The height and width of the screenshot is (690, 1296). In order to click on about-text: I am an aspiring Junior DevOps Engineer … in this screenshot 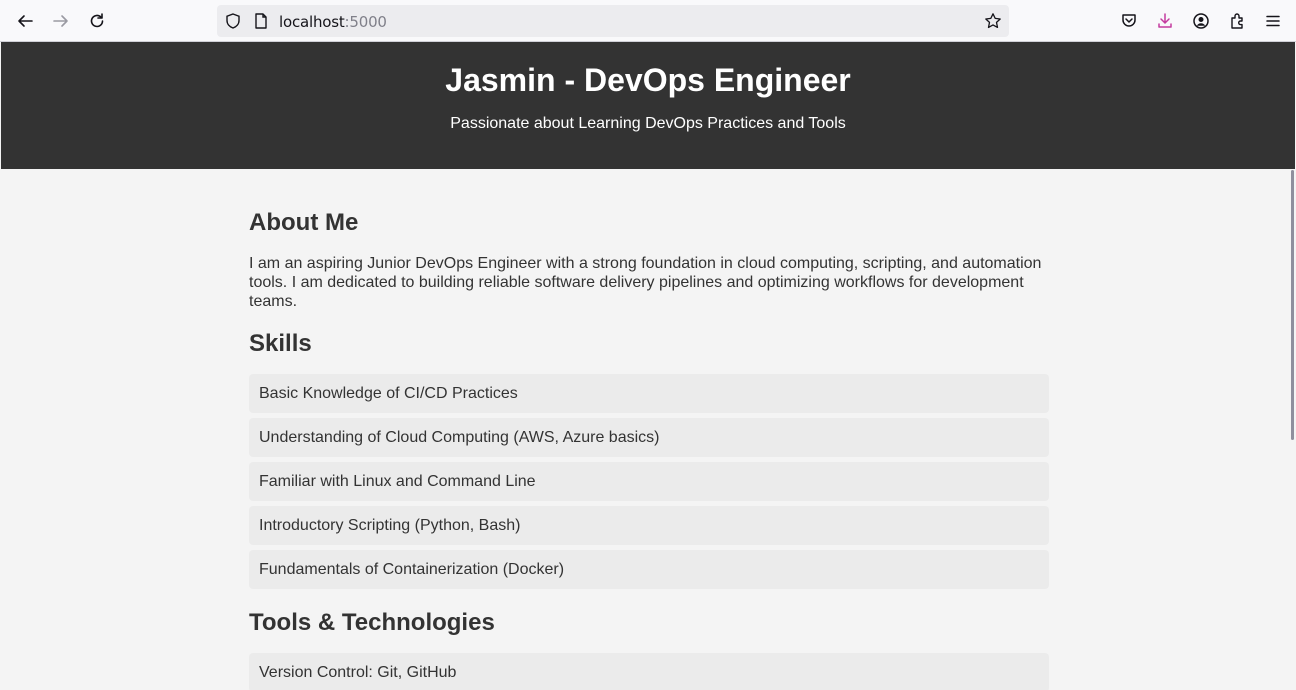, I will do `click(645, 282)`.